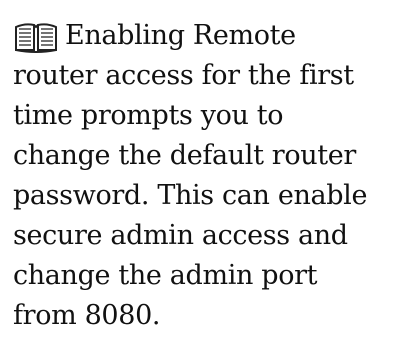  Describe the element at coordinates (180, 235) in the screenshot. I see `note-line-6: secure admin access and` at that location.